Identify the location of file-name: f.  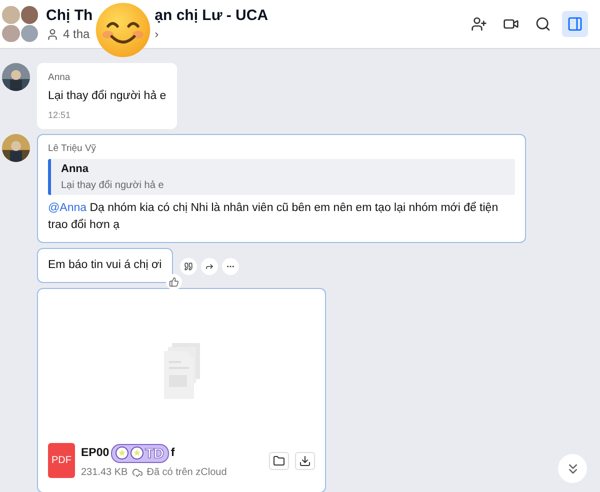
(172, 453).